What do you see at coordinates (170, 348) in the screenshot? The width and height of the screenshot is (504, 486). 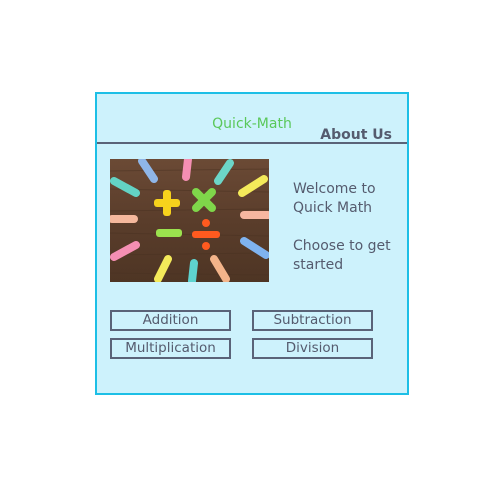 I see `multiplication-button: Multiplication` at bounding box center [170, 348].